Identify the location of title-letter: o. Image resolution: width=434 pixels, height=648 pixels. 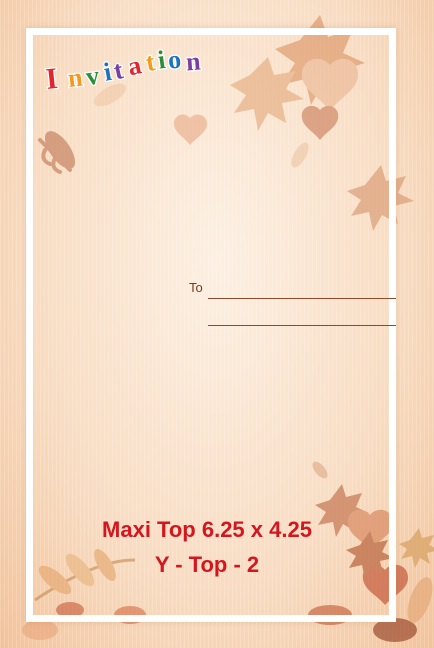
(174, 60).